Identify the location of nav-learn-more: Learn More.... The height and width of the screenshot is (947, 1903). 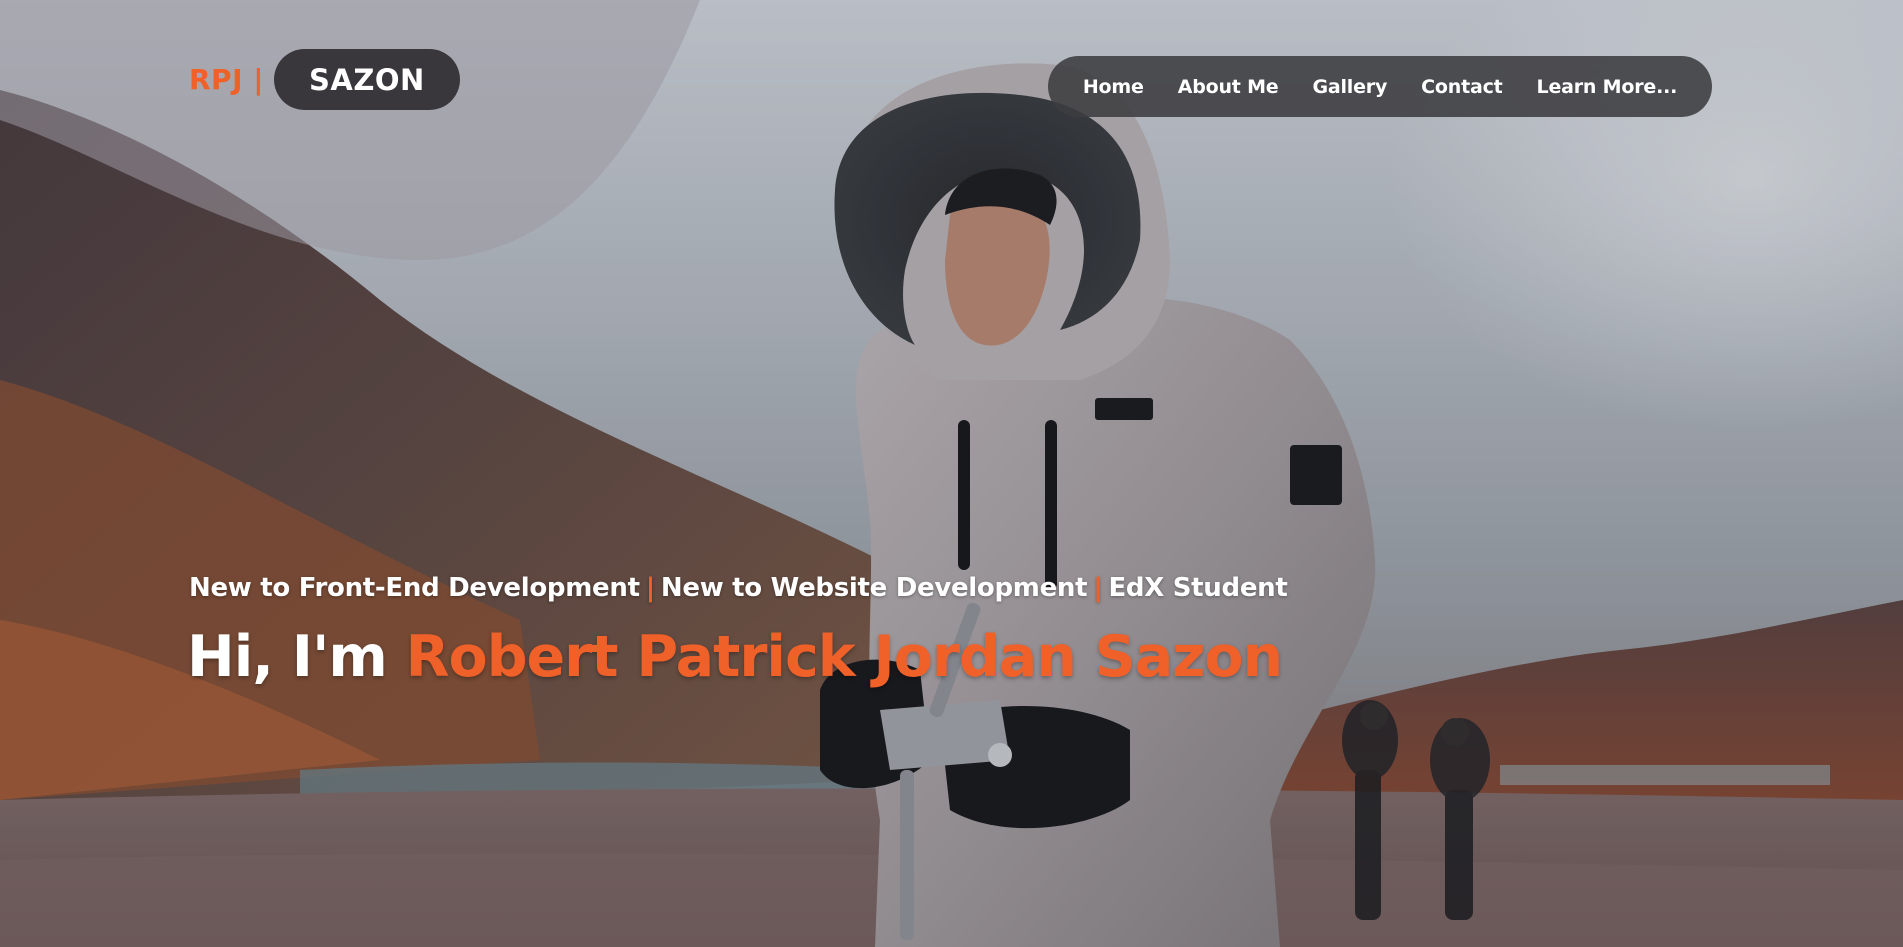
(1607, 87).